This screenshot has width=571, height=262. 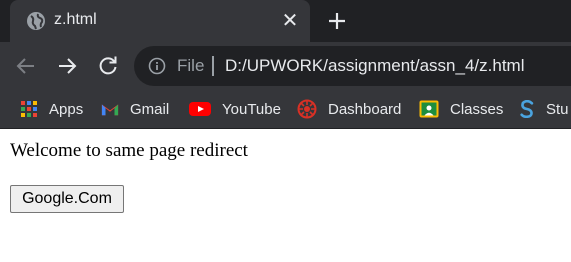 I want to click on bookmark-label: Dashboard, so click(x=365, y=109).